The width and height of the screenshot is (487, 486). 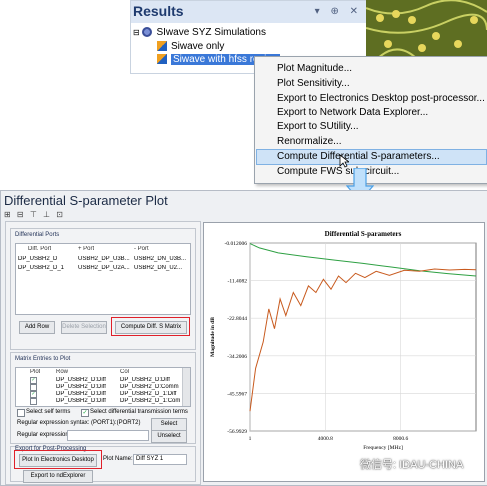 I want to click on y-tick-label: -45.5967, so click(x=237, y=394).